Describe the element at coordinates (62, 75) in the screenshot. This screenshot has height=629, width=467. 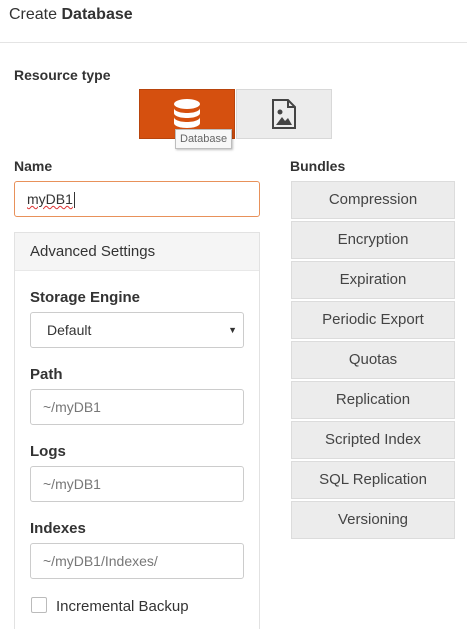
I see `resource-type-label: Resource type` at that location.